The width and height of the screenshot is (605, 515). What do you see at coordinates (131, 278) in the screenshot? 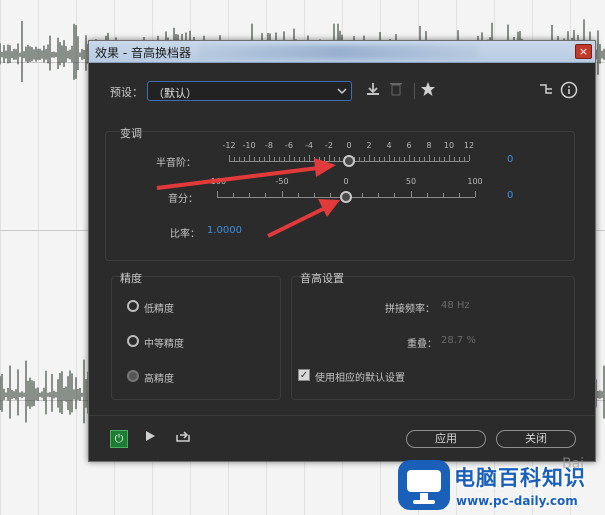
I see `precision-title: 精度` at bounding box center [131, 278].